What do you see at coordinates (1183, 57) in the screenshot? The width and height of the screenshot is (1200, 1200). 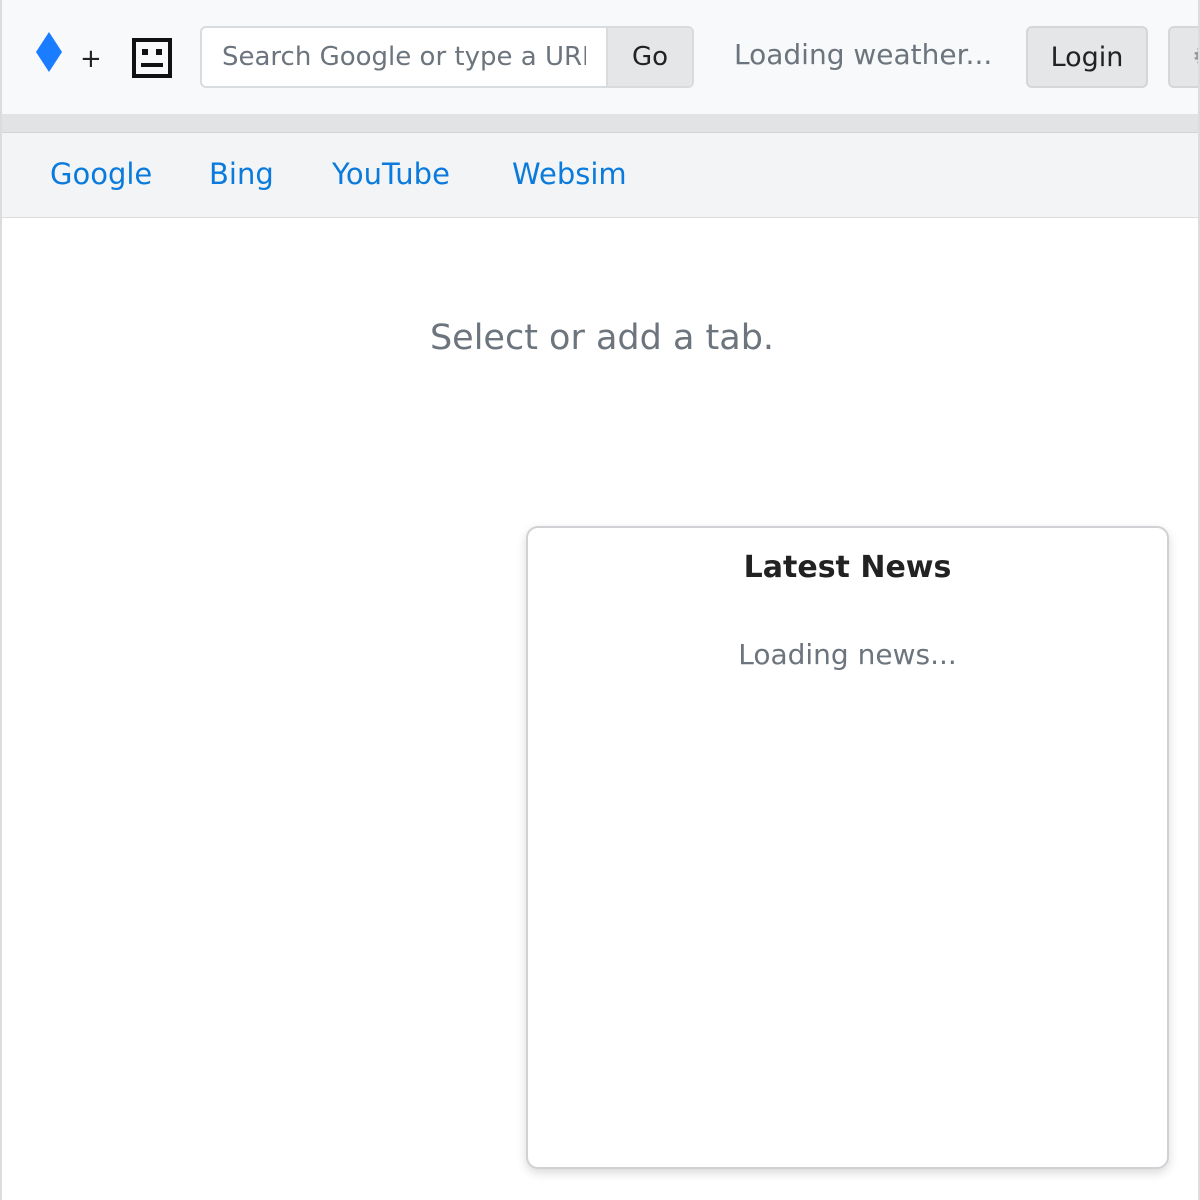 I see `settings-button: ⚙` at bounding box center [1183, 57].